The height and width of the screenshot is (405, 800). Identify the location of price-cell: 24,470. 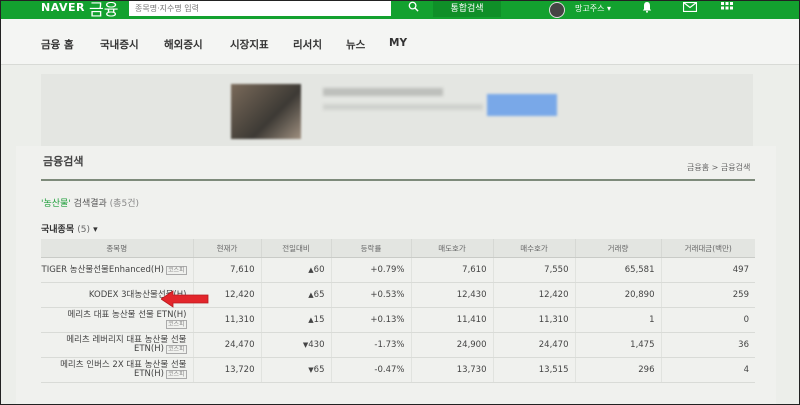
(226, 345).